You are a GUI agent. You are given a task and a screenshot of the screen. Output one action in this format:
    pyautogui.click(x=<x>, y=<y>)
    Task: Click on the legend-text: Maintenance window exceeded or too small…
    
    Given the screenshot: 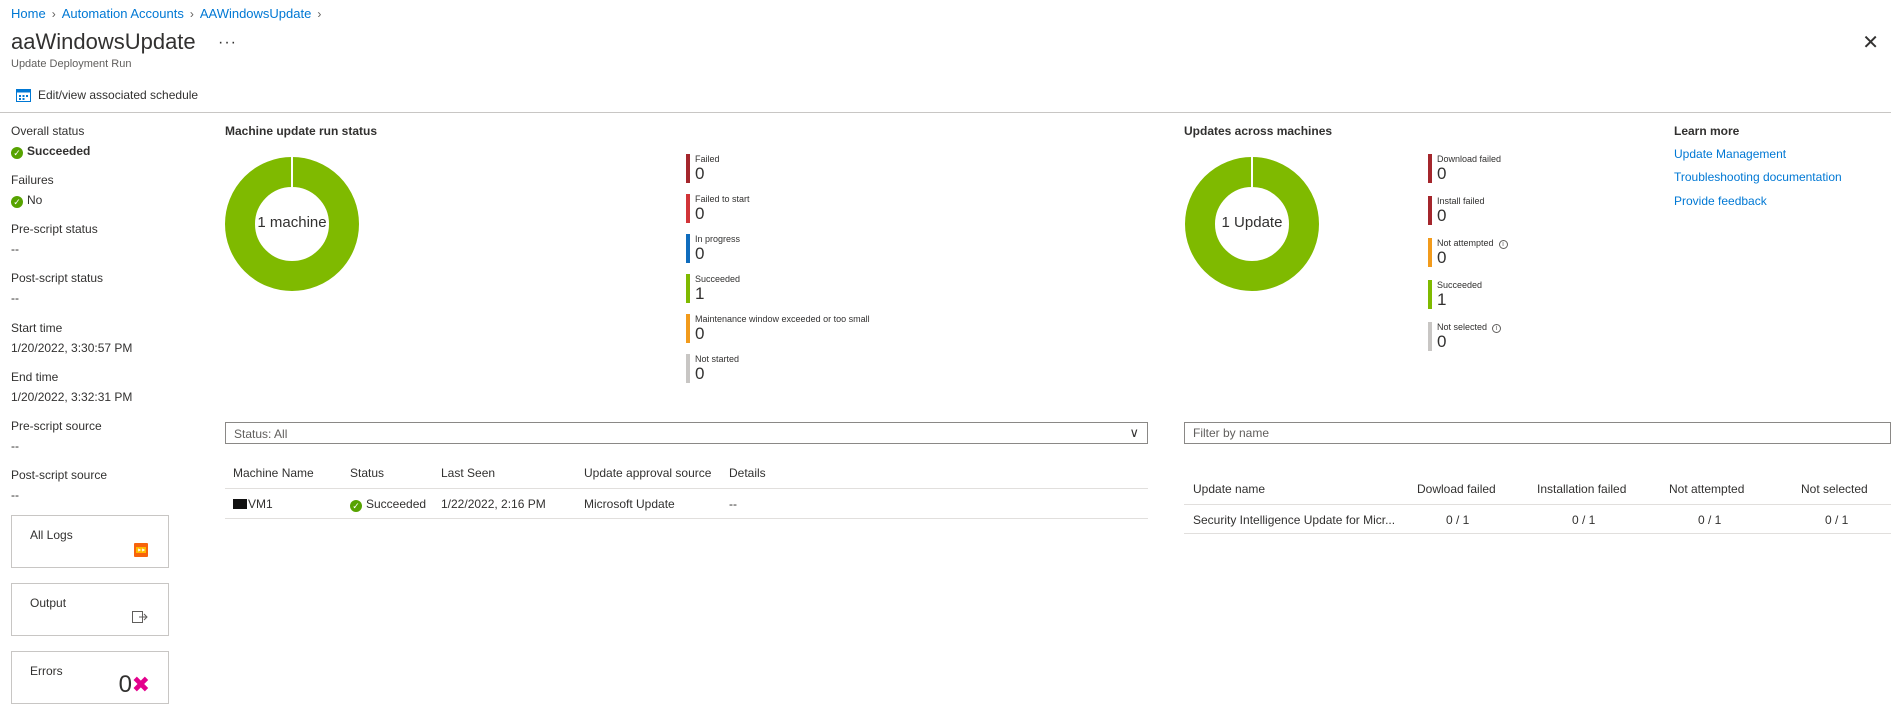 What is the action you would take?
    pyautogui.click(x=782, y=328)
    